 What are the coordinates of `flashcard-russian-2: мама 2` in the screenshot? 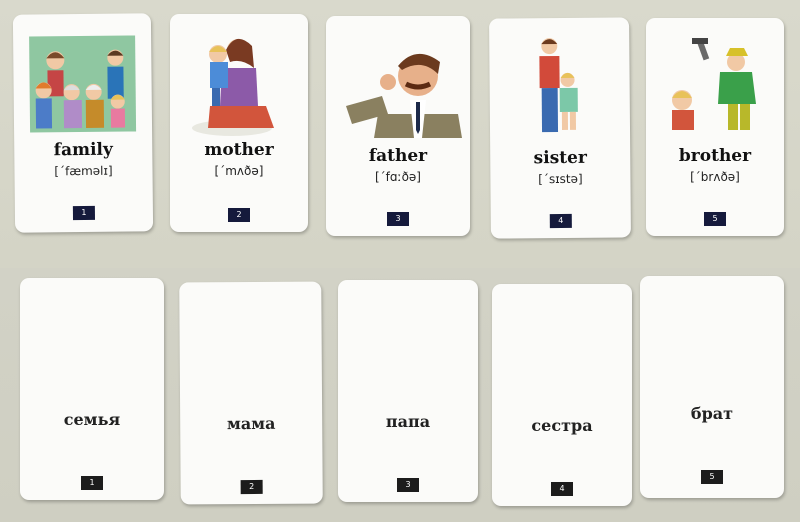 It's located at (251, 393).